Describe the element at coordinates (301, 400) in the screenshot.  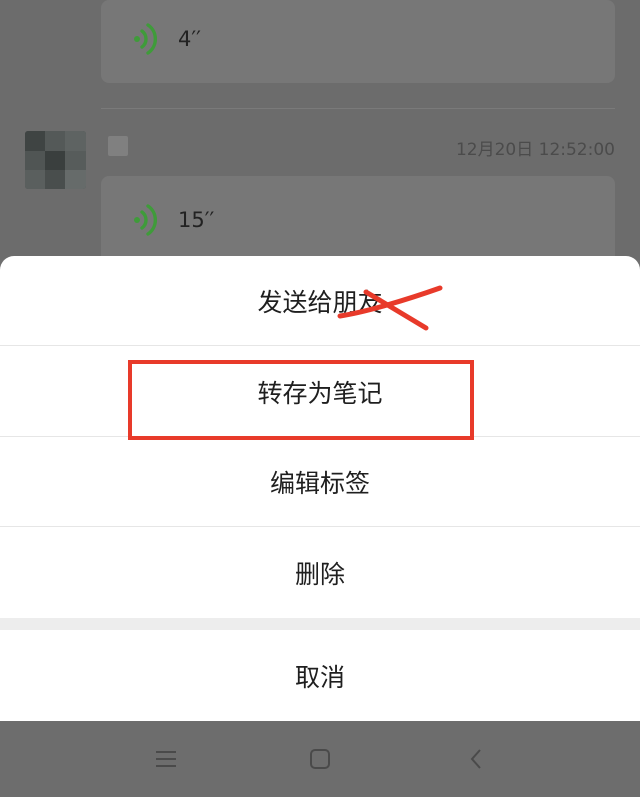
I see `highlight-annotation-box` at that location.